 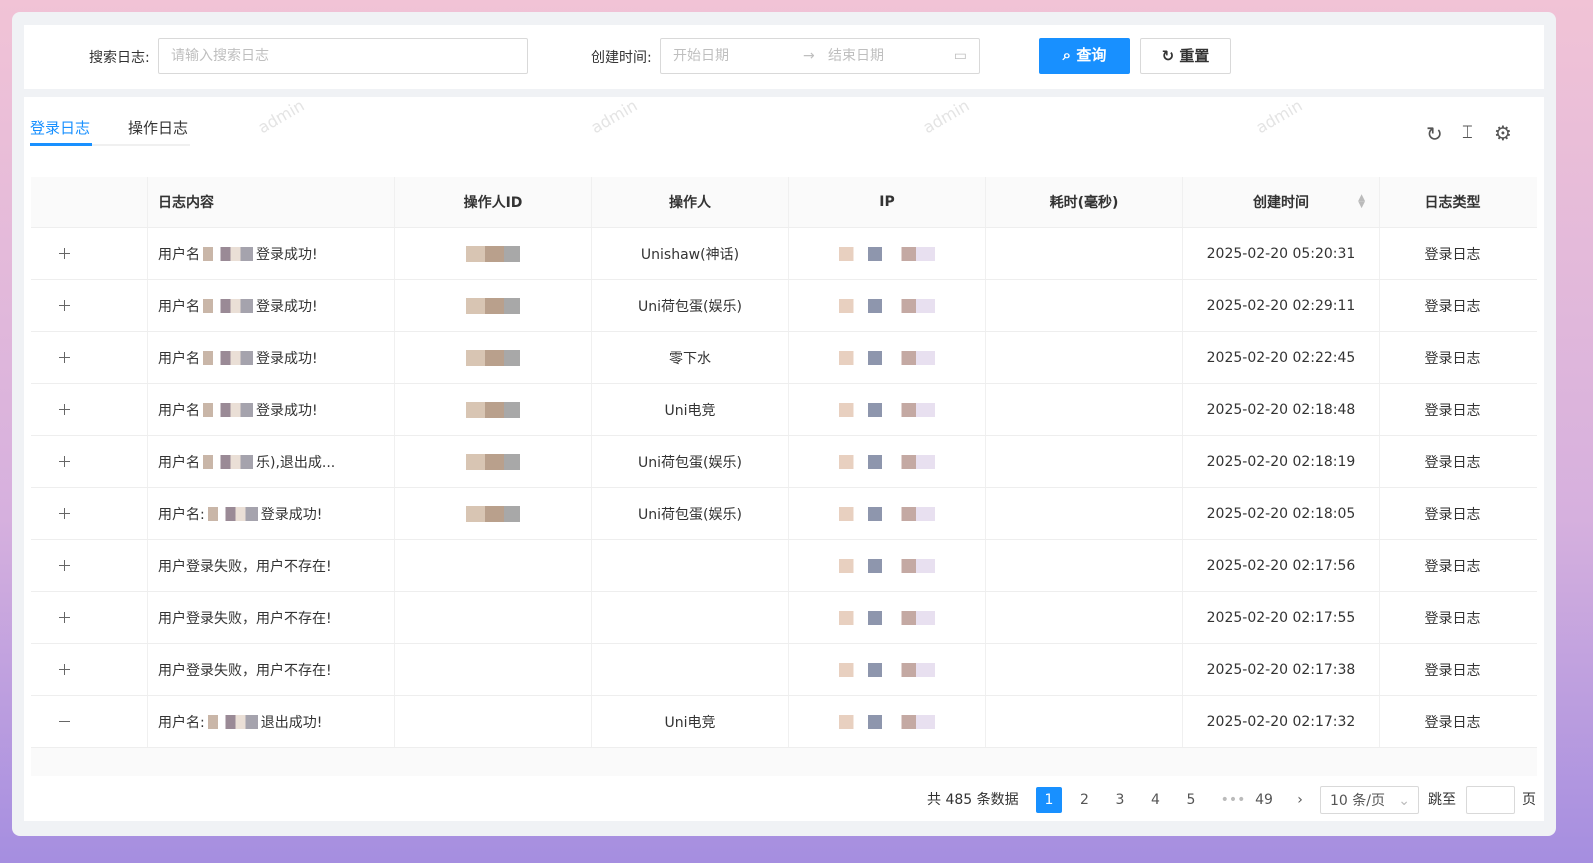 I want to click on reset-button: ↻ 重置, so click(x=1185, y=56).